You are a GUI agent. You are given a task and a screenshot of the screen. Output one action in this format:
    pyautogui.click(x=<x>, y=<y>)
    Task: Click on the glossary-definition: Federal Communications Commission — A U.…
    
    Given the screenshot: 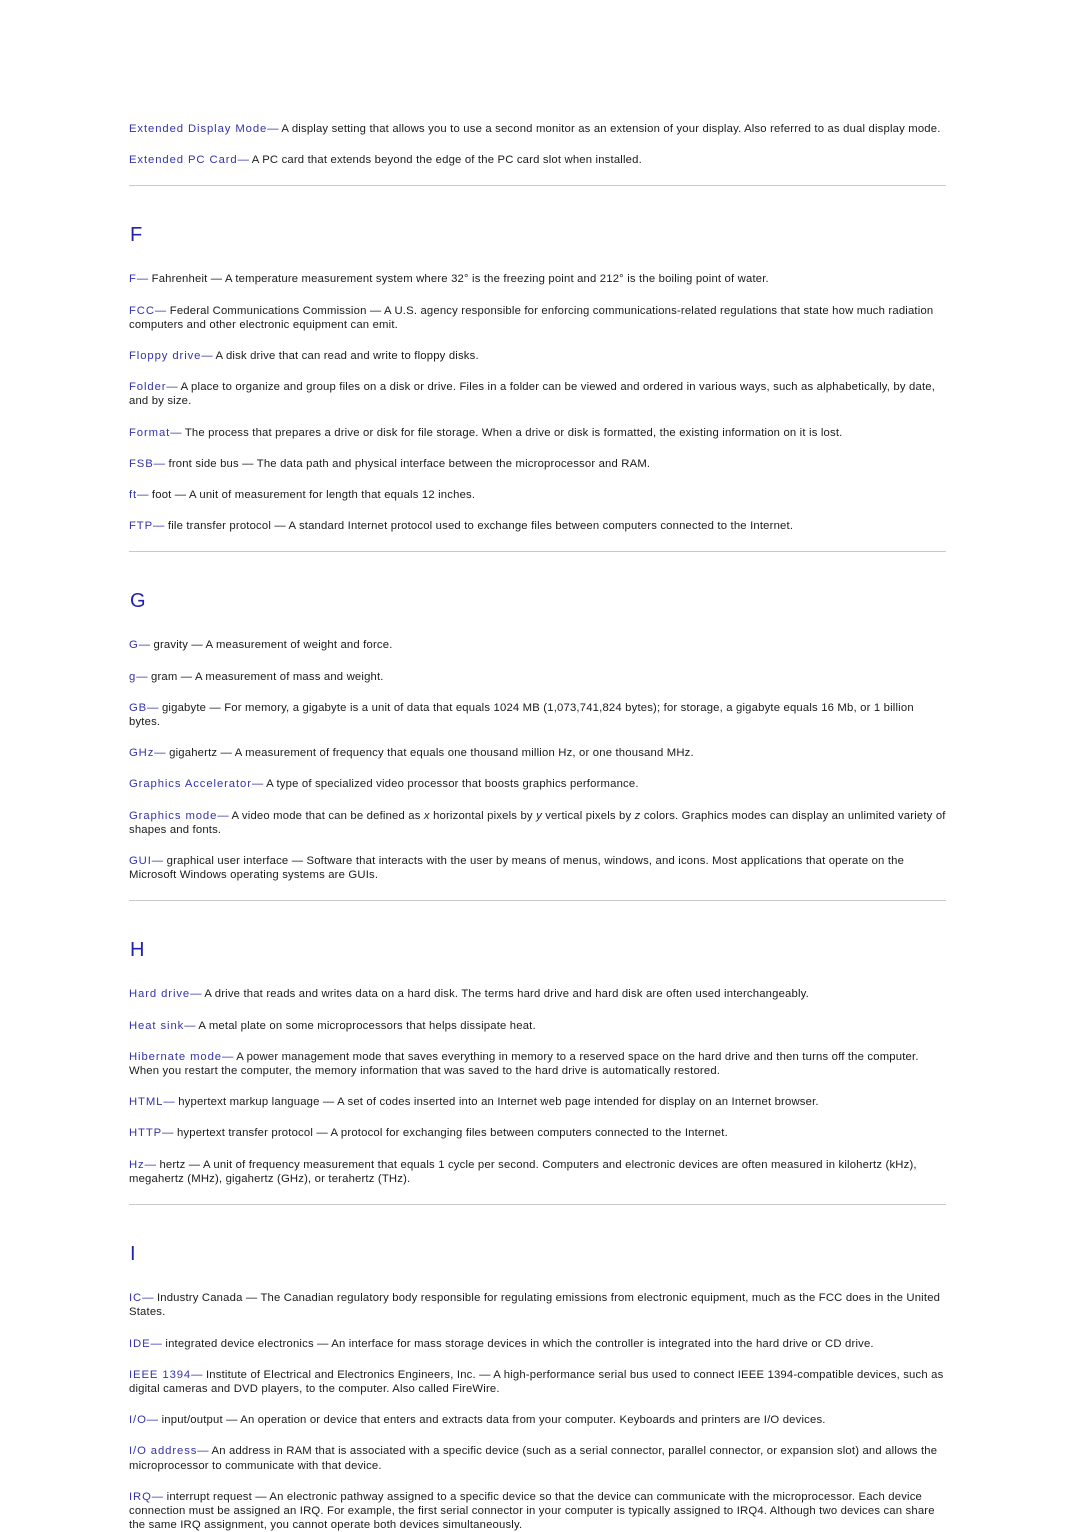 What is the action you would take?
    pyautogui.click(x=531, y=317)
    